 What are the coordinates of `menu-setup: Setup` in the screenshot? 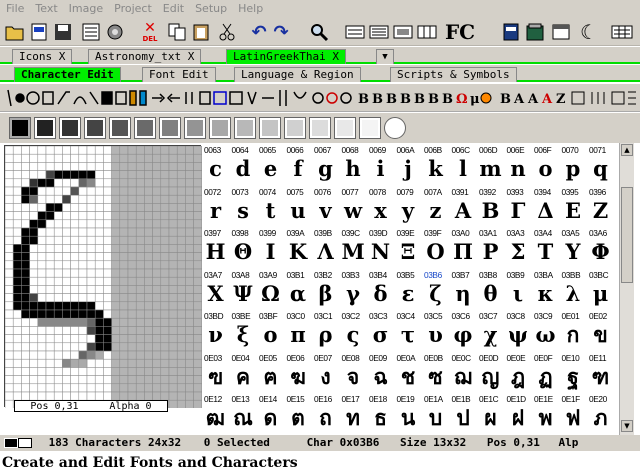 It's located at (210, 8).